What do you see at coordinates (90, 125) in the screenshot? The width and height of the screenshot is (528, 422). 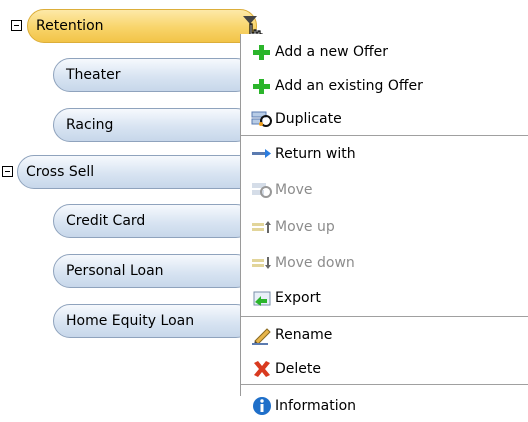 I see `tree-node-label: Racing` at bounding box center [90, 125].